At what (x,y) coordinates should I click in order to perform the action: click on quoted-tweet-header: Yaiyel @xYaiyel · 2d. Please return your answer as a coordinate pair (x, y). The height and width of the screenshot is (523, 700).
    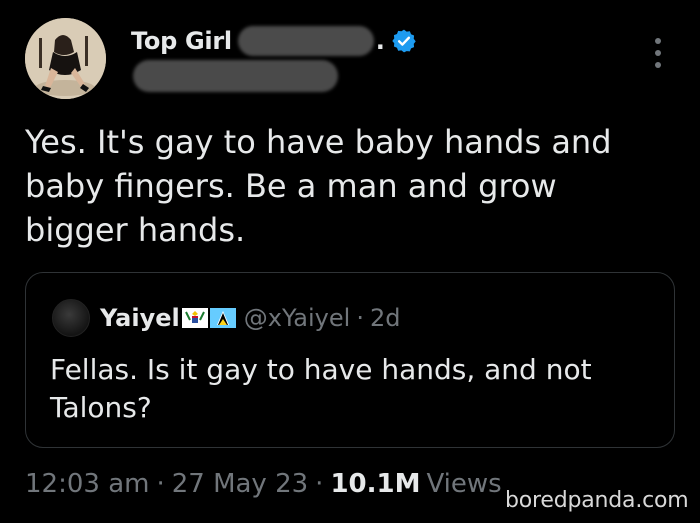
    Looking at the image, I should click on (226, 318).